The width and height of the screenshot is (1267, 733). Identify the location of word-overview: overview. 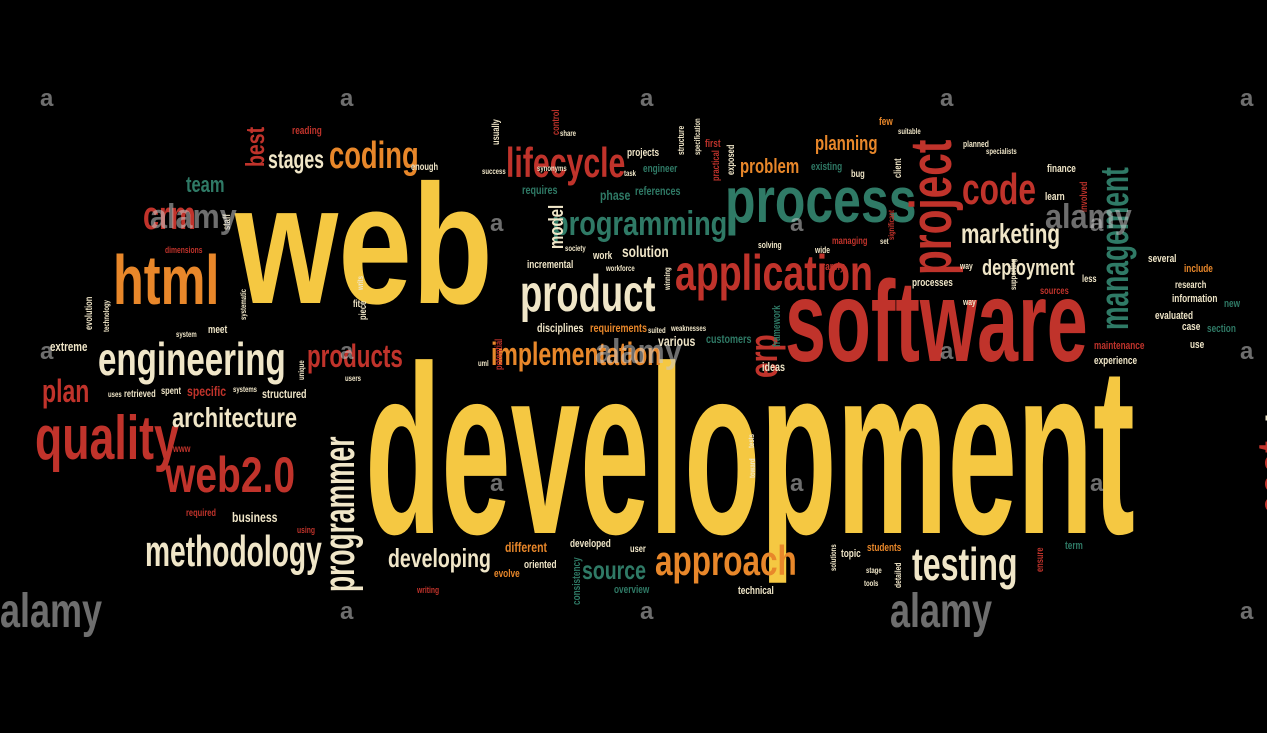
(632, 590).